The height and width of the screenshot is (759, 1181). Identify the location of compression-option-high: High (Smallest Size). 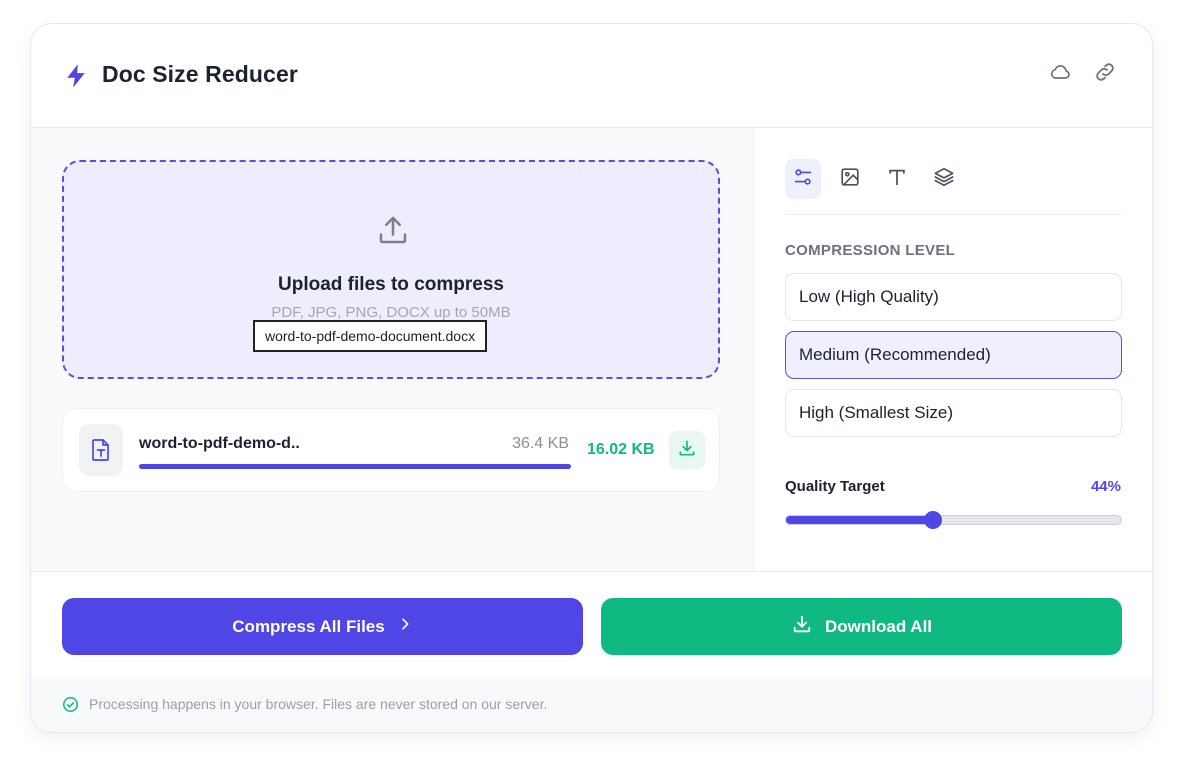
(953, 413).